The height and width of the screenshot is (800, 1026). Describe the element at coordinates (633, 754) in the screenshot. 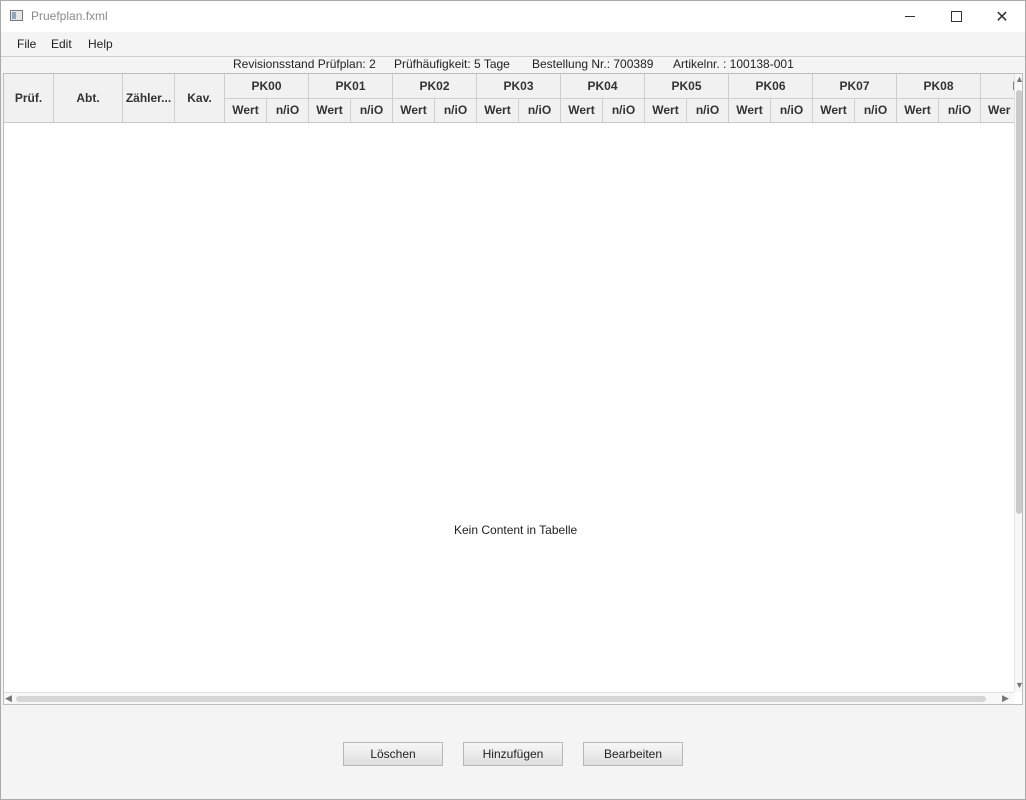

I see `edit-button: Bearbeiten` at that location.